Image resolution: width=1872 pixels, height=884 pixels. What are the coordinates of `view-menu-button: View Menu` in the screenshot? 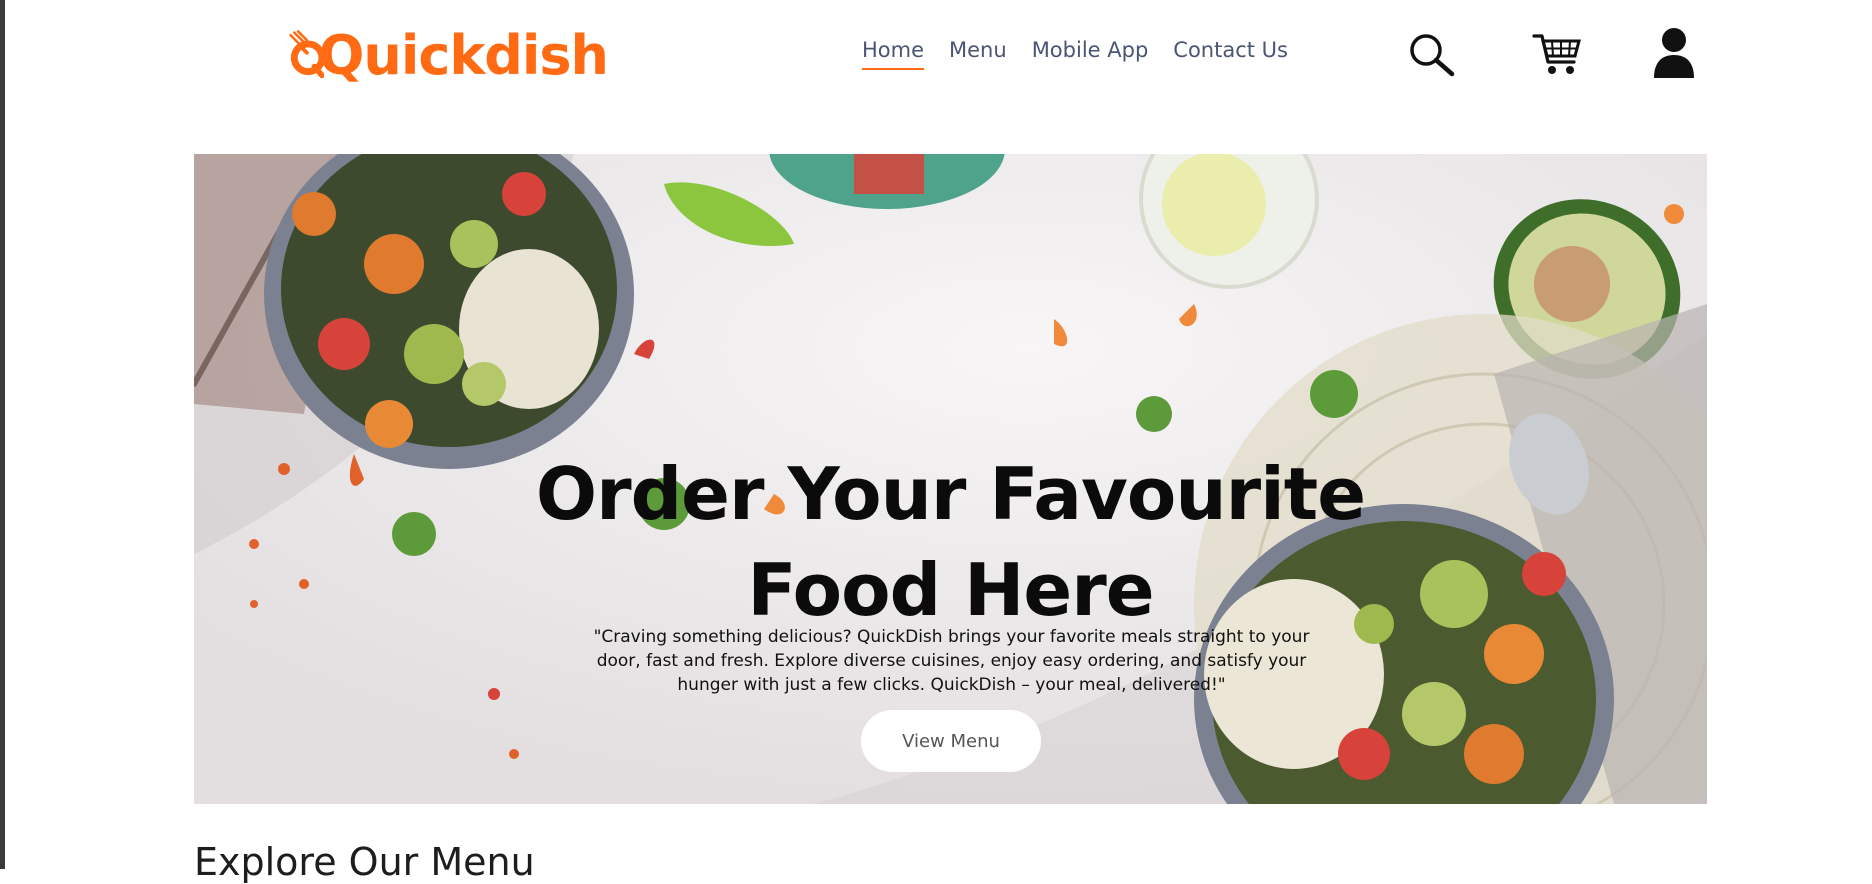 It's located at (951, 741).